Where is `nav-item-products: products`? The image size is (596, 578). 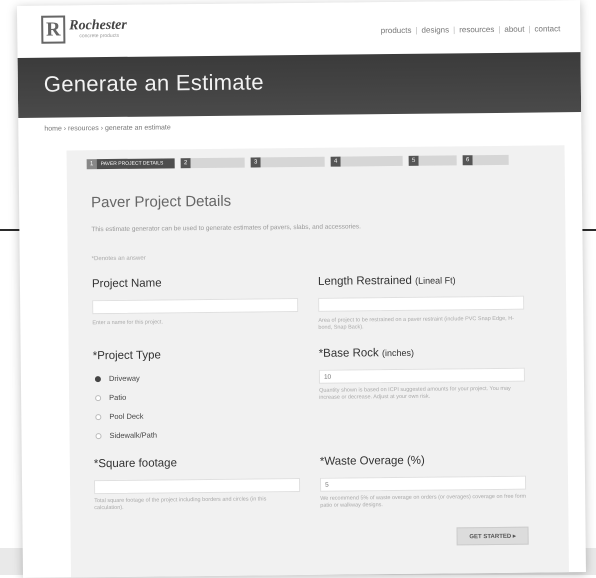
nav-item-products: products is located at coordinates (396, 30).